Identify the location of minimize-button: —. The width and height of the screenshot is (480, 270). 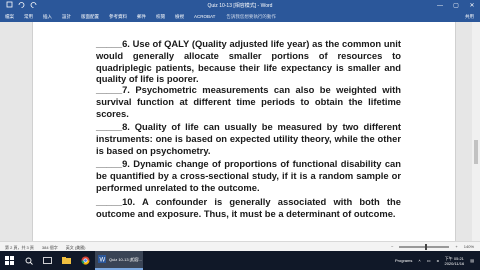
(440, 5).